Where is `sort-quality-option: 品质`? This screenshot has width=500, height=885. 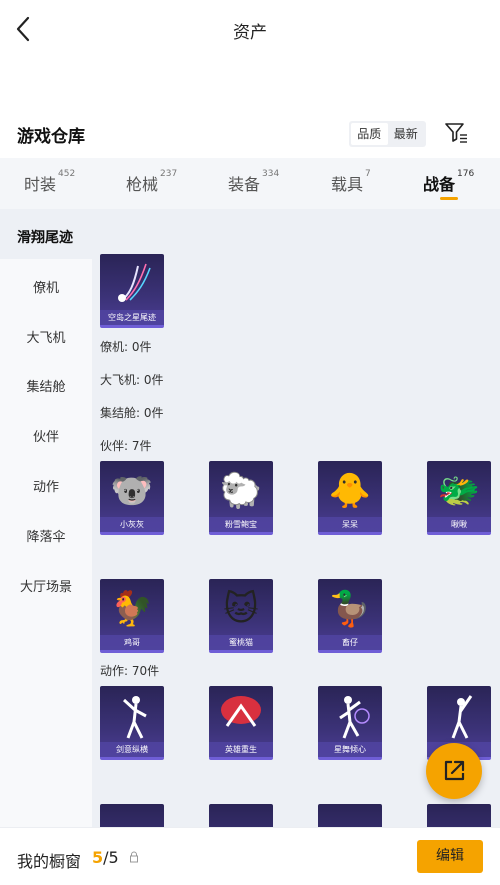 sort-quality-option: 品质 is located at coordinates (369, 134).